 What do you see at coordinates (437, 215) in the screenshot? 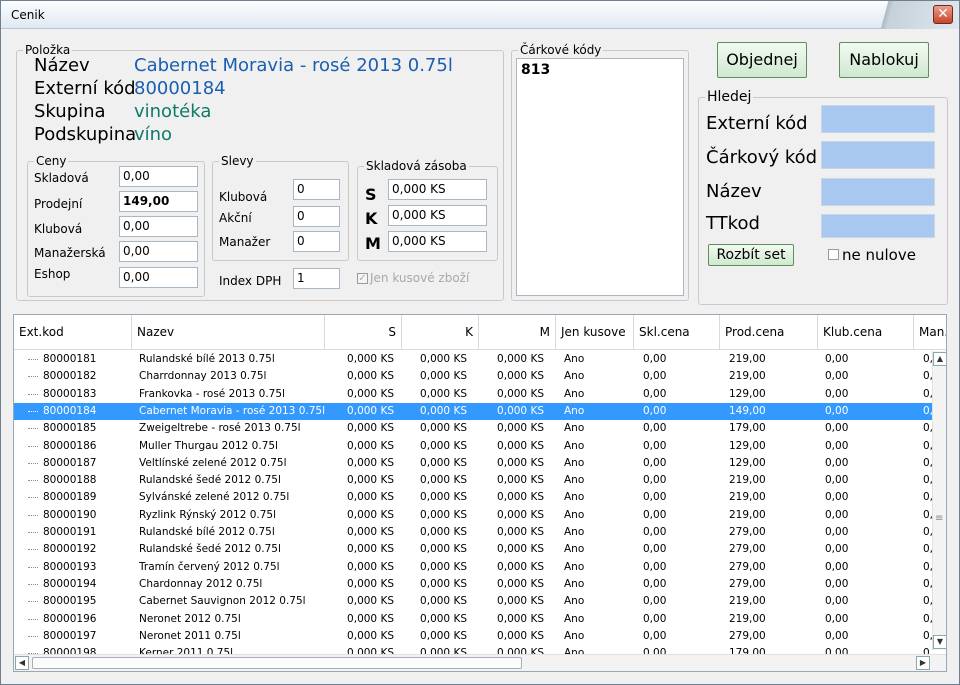
I see `zasoba-k-field: 0,000 KS` at bounding box center [437, 215].